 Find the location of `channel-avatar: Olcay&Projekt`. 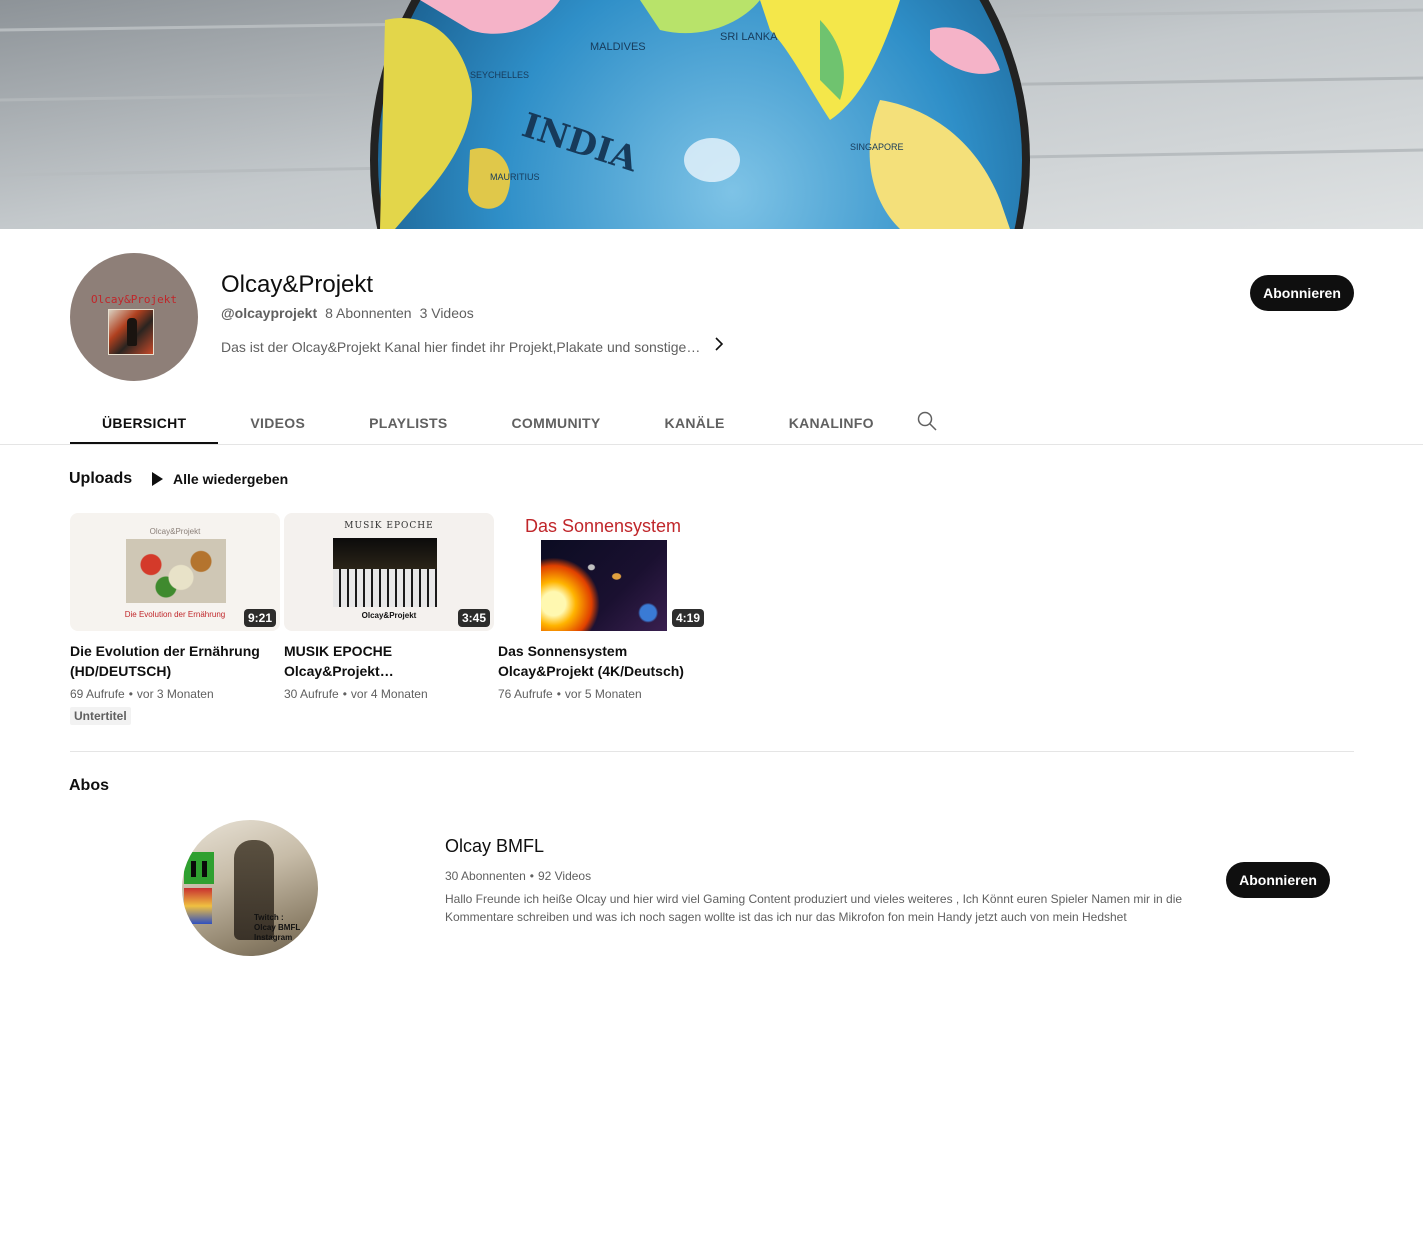

channel-avatar: Olcay&Projekt is located at coordinates (134, 317).